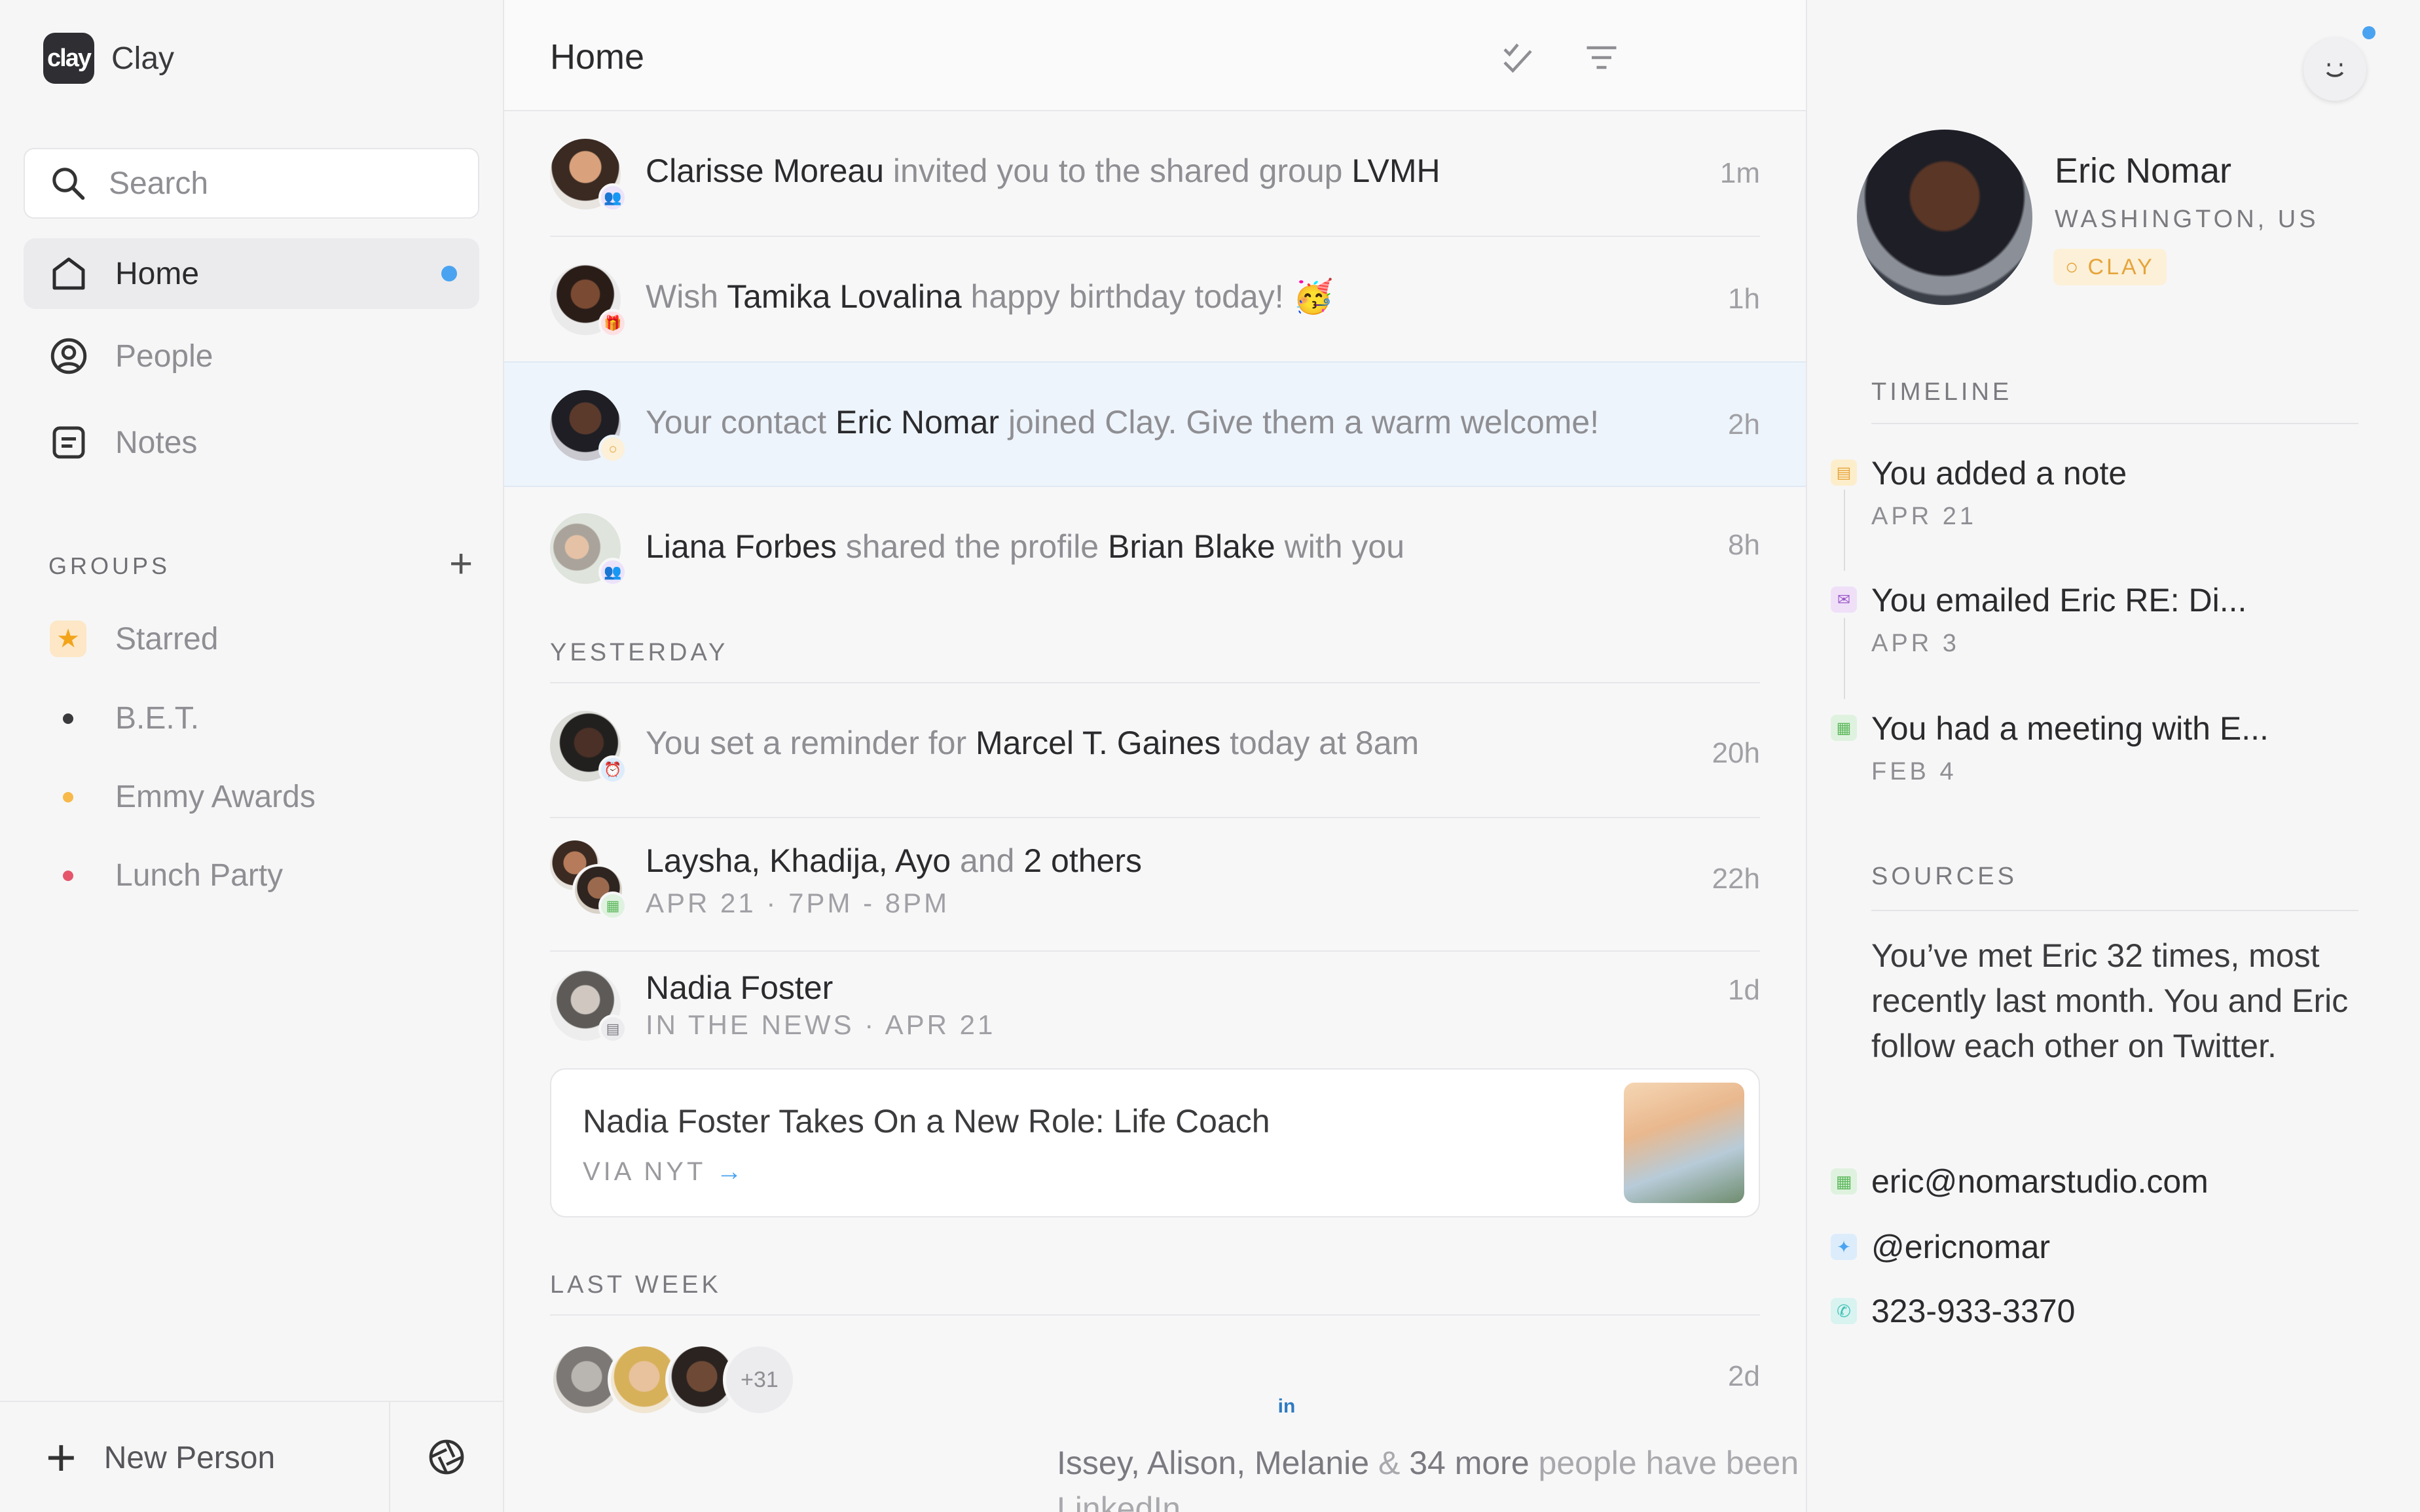  What do you see at coordinates (1944, 876) in the screenshot?
I see `sources-title: SOURCES` at bounding box center [1944, 876].